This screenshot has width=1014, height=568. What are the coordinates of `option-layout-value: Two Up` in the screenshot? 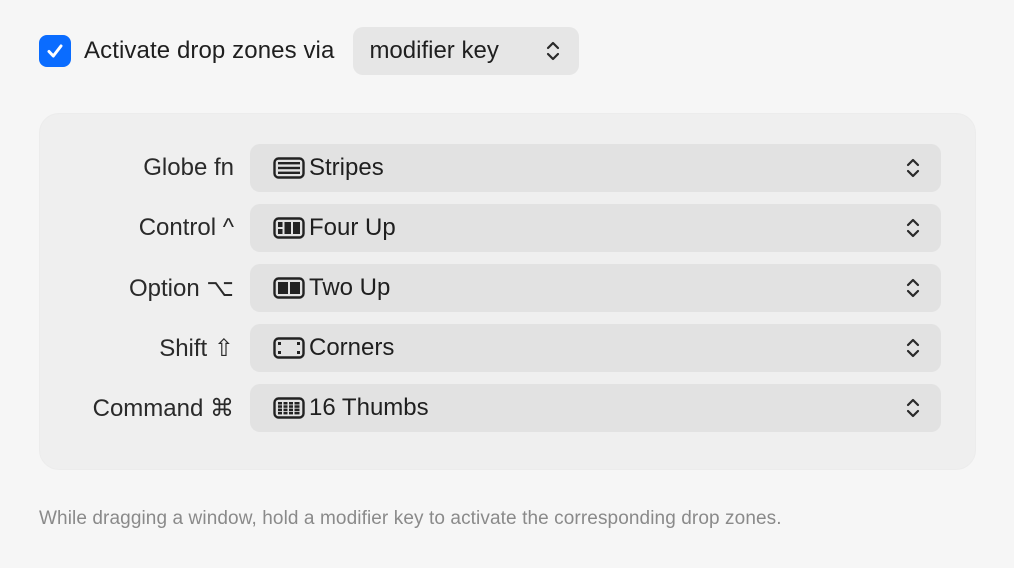 It's located at (350, 287).